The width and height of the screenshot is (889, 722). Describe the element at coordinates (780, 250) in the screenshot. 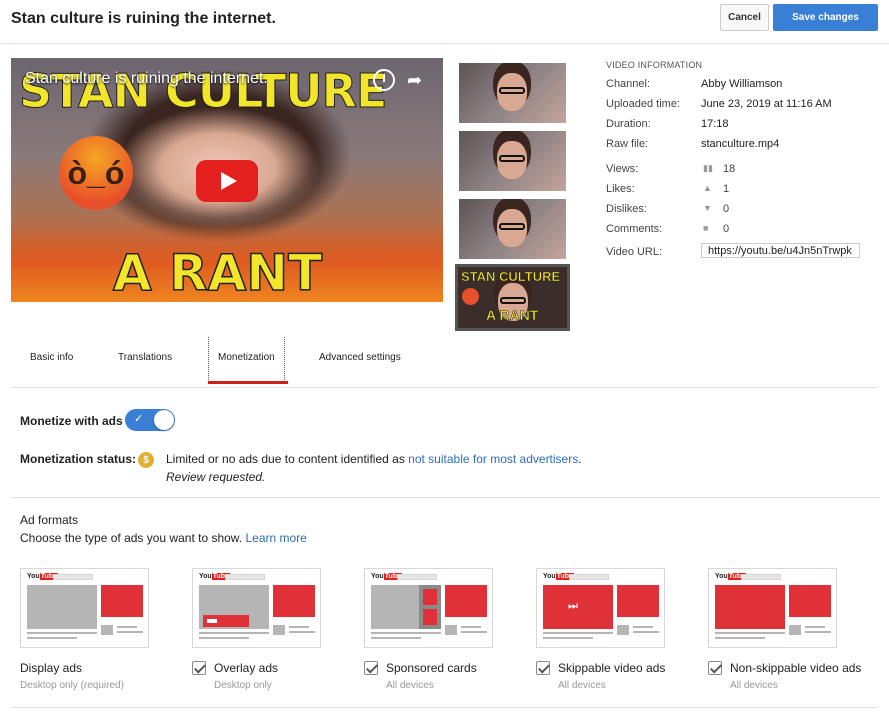

I see `video-url-field` at that location.